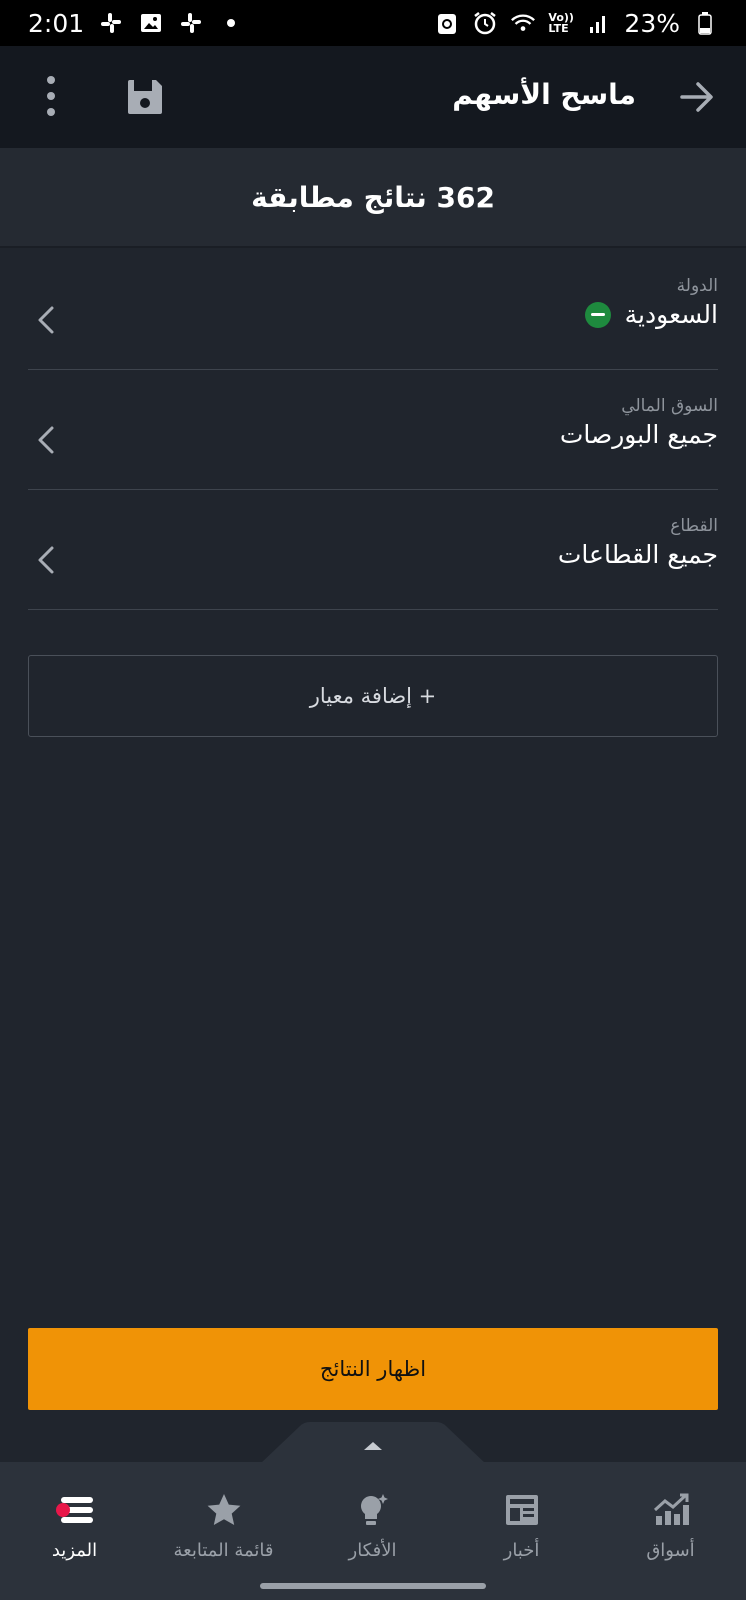  Describe the element at coordinates (373, 310) in the screenshot. I see `filter-country: الدولة السعودية` at that location.